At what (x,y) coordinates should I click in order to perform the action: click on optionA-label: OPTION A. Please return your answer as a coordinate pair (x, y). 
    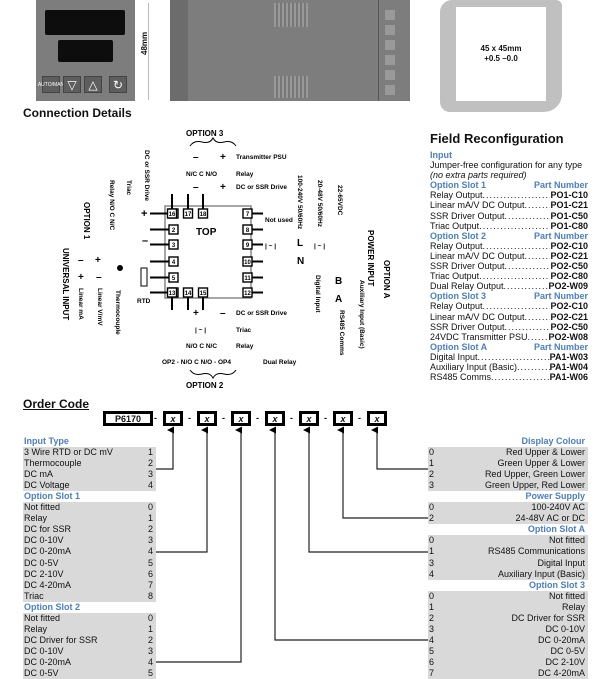
    Looking at the image, I should click on (386, 279).